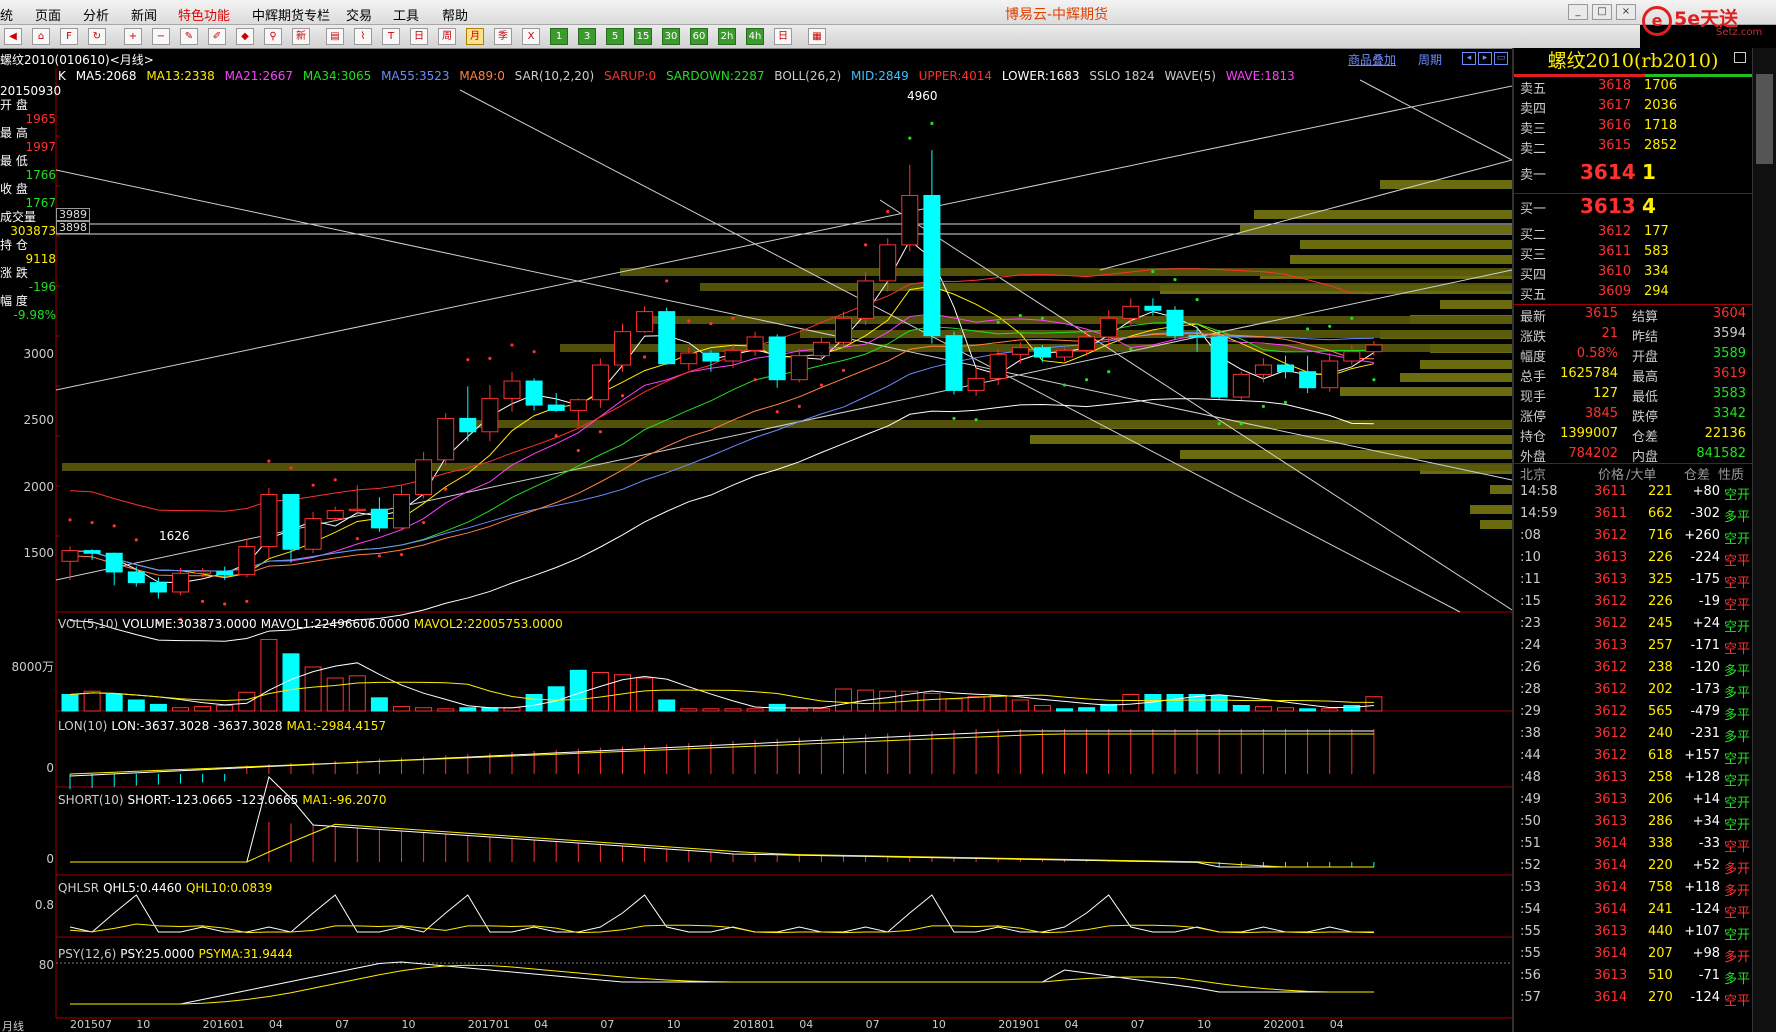  Describe the element at coordinates (722, 984) in the screenshot. I see `psyma-line` at that location.